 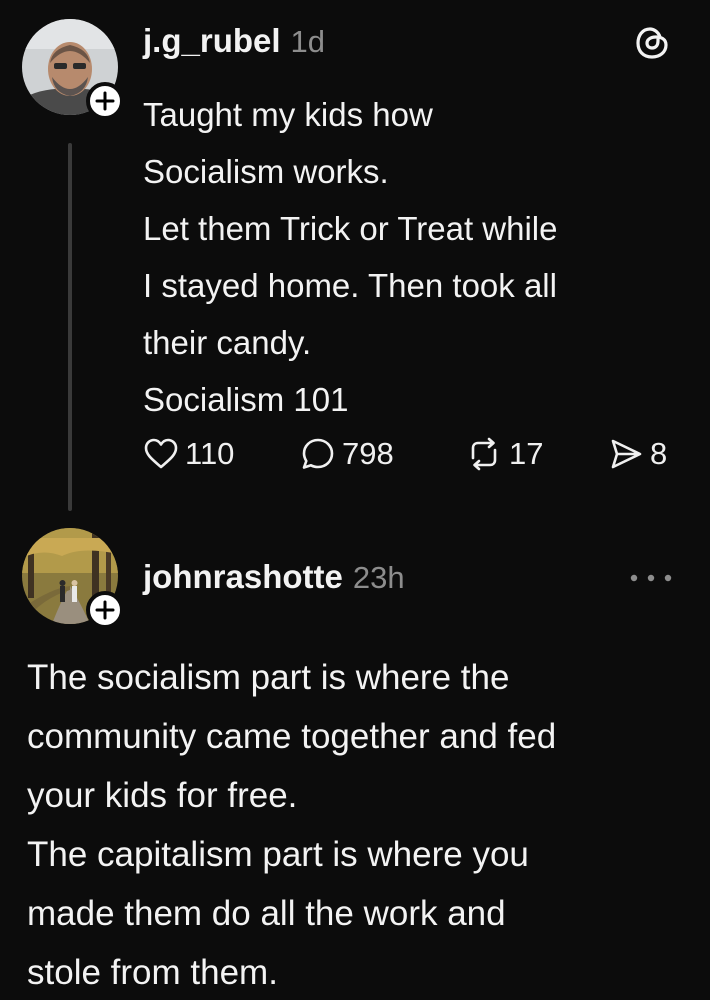 What do you see at coordinates (161, 453) in the screenshot?
I see `heart-icon` at bounding box center [161, 453].